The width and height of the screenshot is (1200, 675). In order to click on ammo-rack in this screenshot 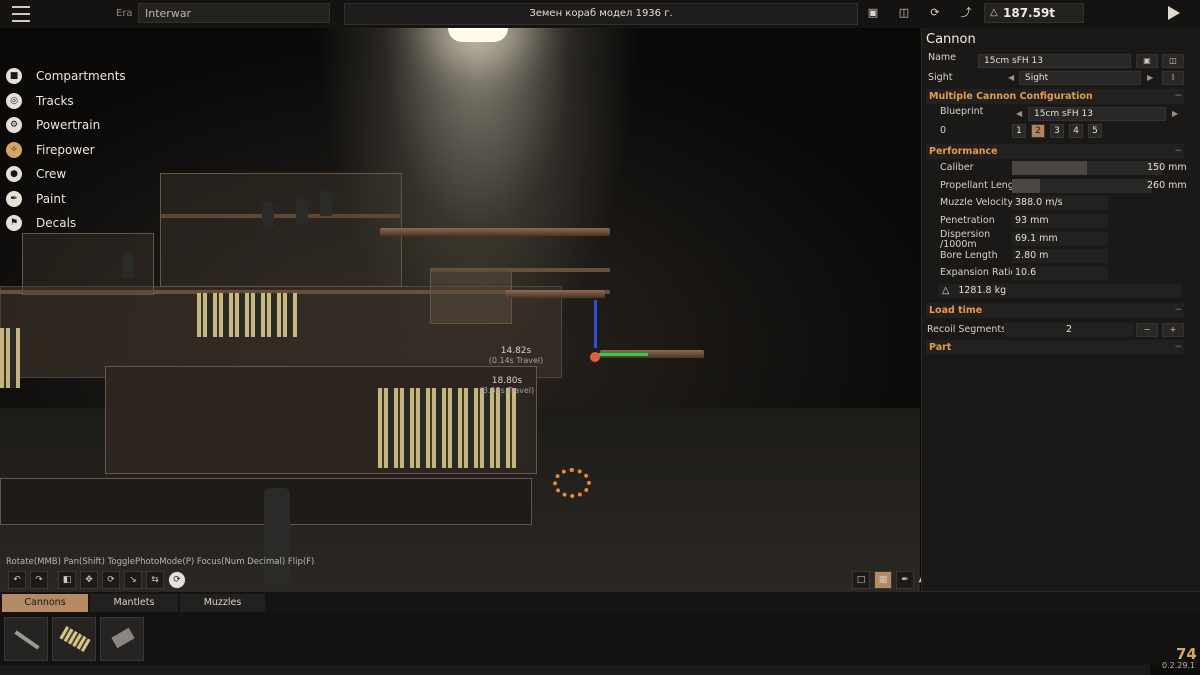, I will do `click(10, 358)`.